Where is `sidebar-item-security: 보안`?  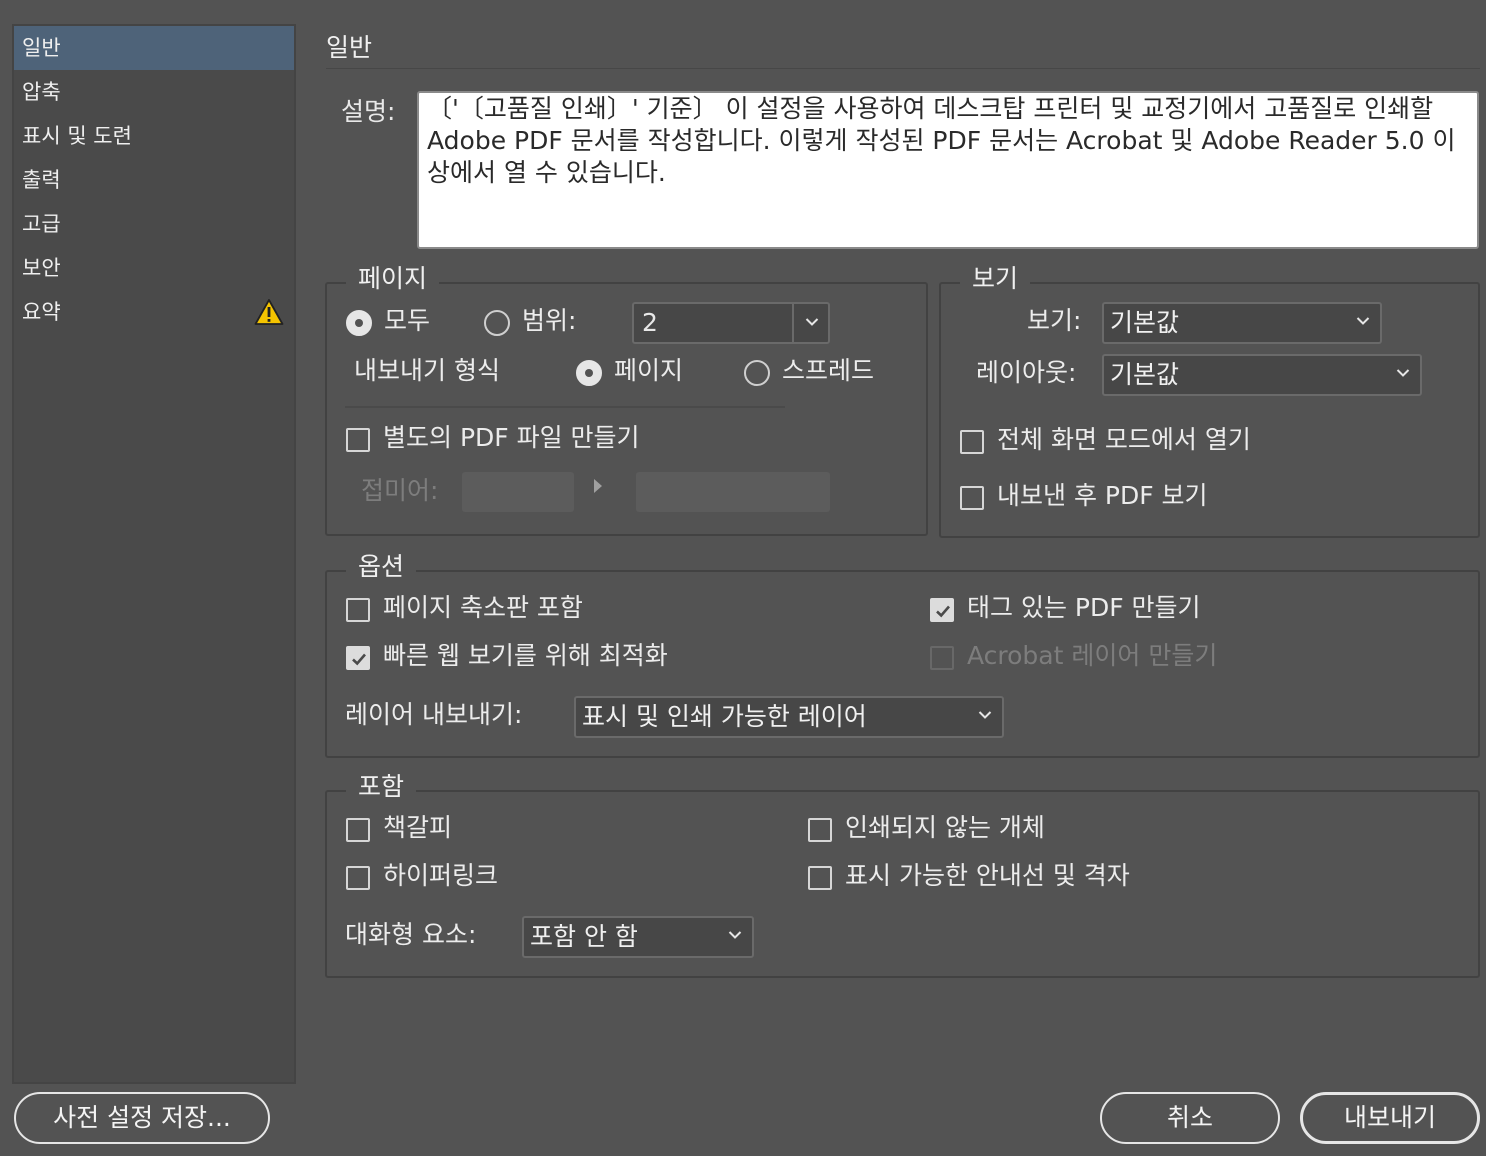 sidebar-item-security: 보안 is located at coordinates (154, 268).